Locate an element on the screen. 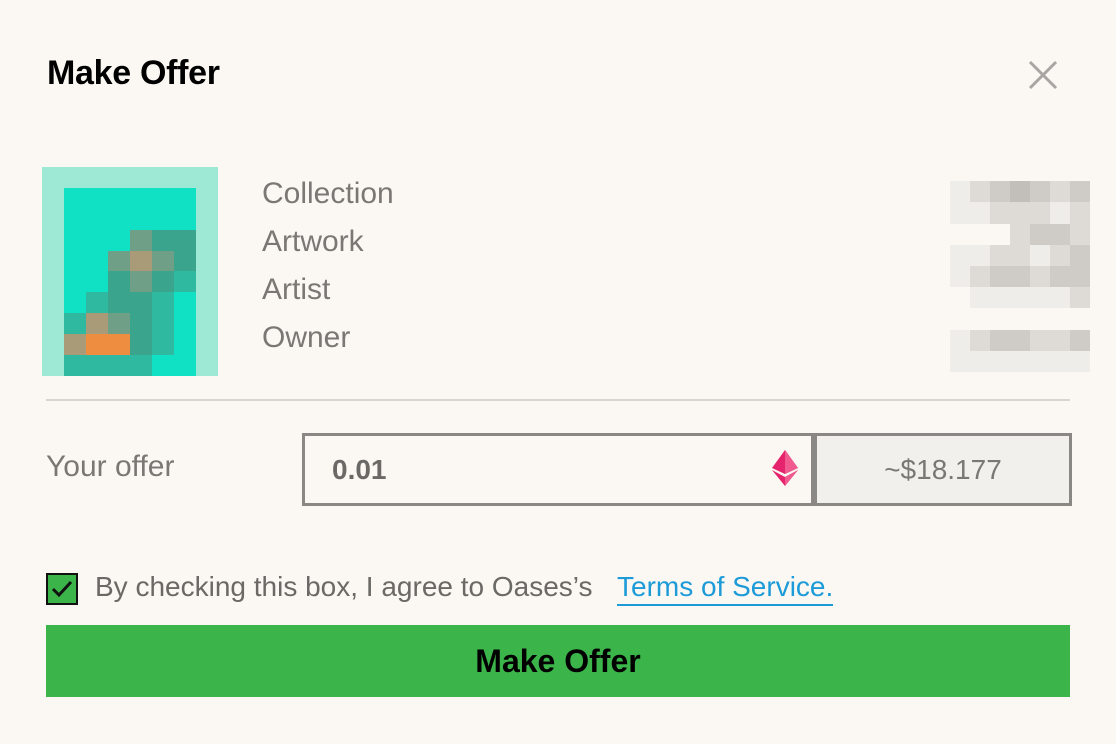  terms-agreement-text: By checking this box, I agree to Oases’s is located at coordinates (344, 586).